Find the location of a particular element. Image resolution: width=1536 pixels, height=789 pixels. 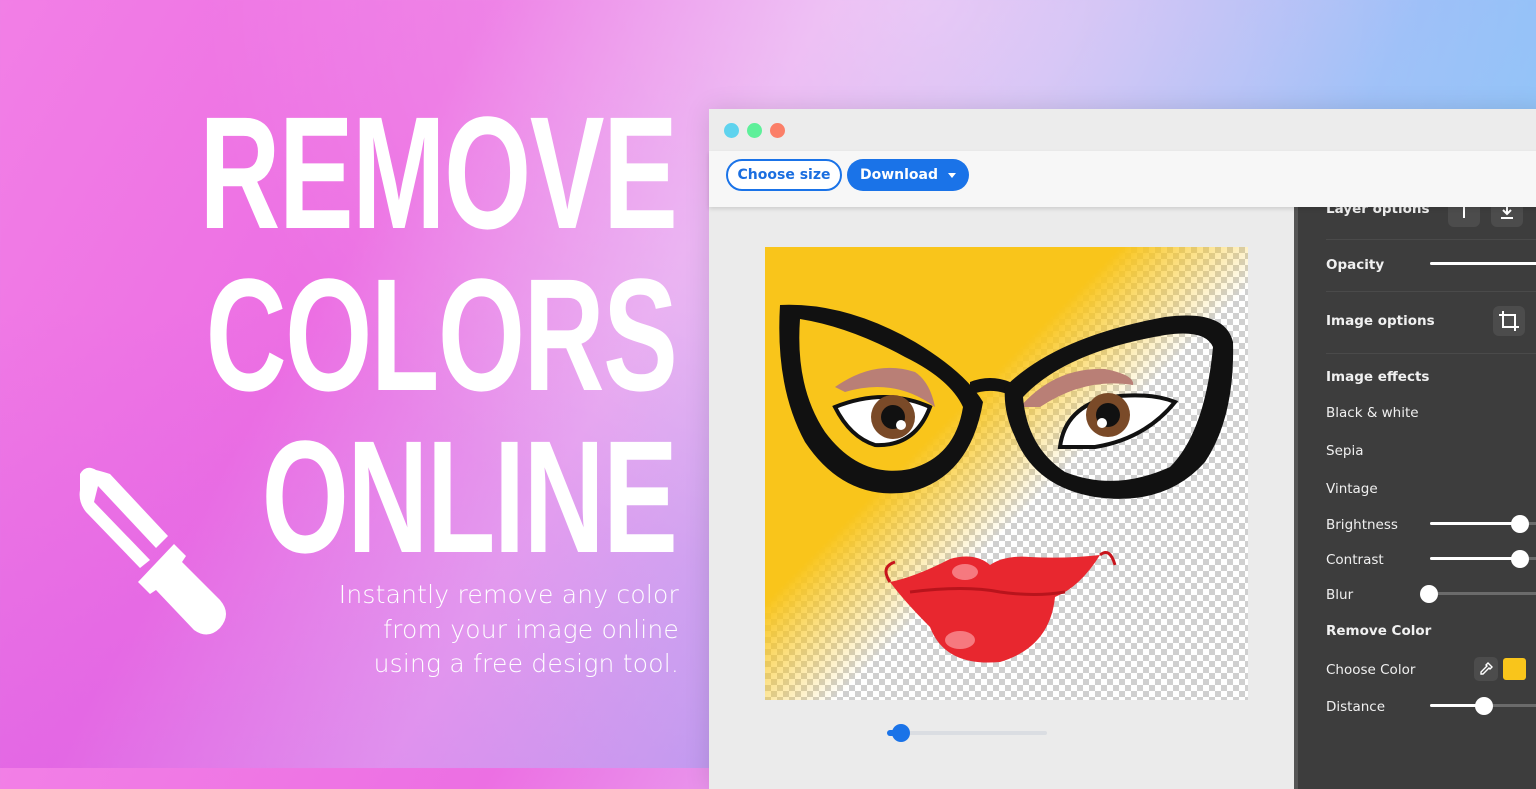

brightness-slider-fill is located at coordinates (1475, 523).